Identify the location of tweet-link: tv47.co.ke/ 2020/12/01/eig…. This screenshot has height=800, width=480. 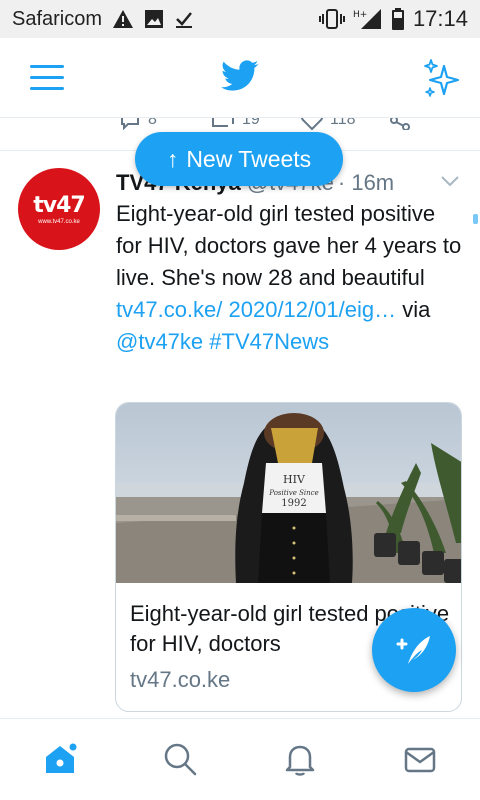
(256, 309).